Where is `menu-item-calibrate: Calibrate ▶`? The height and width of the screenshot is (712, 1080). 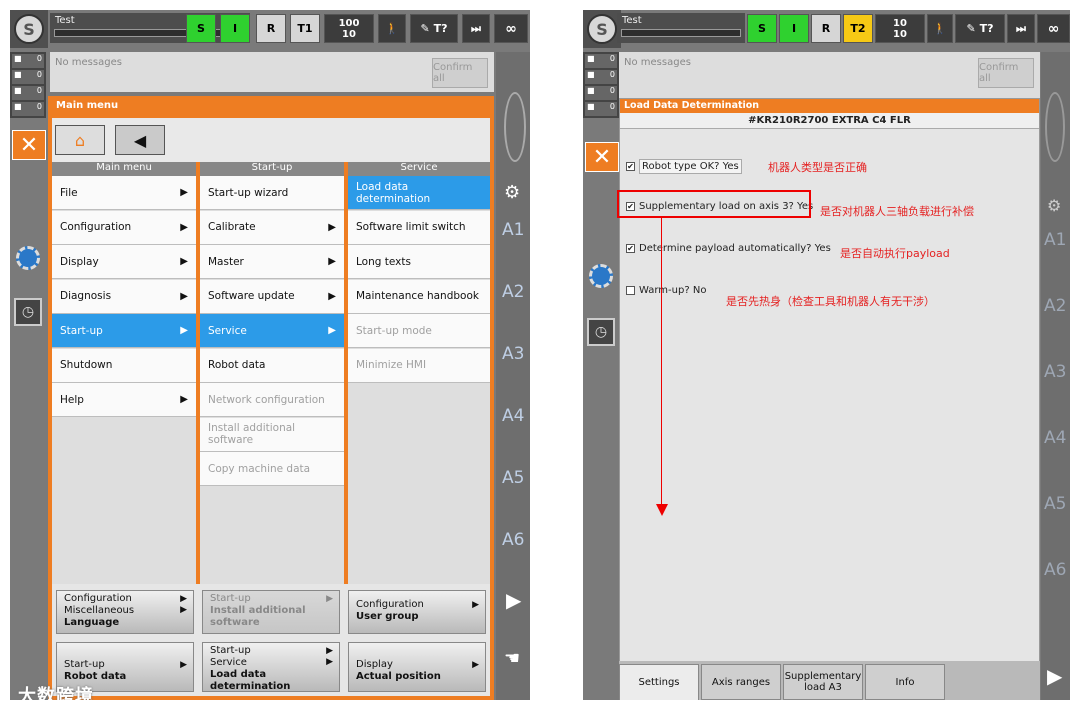
menu-item-calibrate: Calibrate ▶ is located at coordinates (272, 227).